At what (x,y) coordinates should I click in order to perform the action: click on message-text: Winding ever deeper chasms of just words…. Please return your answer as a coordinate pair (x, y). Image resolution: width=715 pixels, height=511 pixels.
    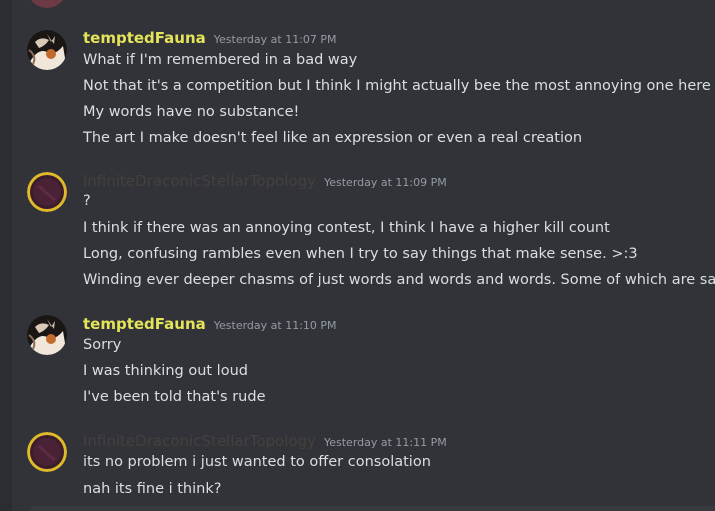
    Looking at the image, I should click on (399, 280).